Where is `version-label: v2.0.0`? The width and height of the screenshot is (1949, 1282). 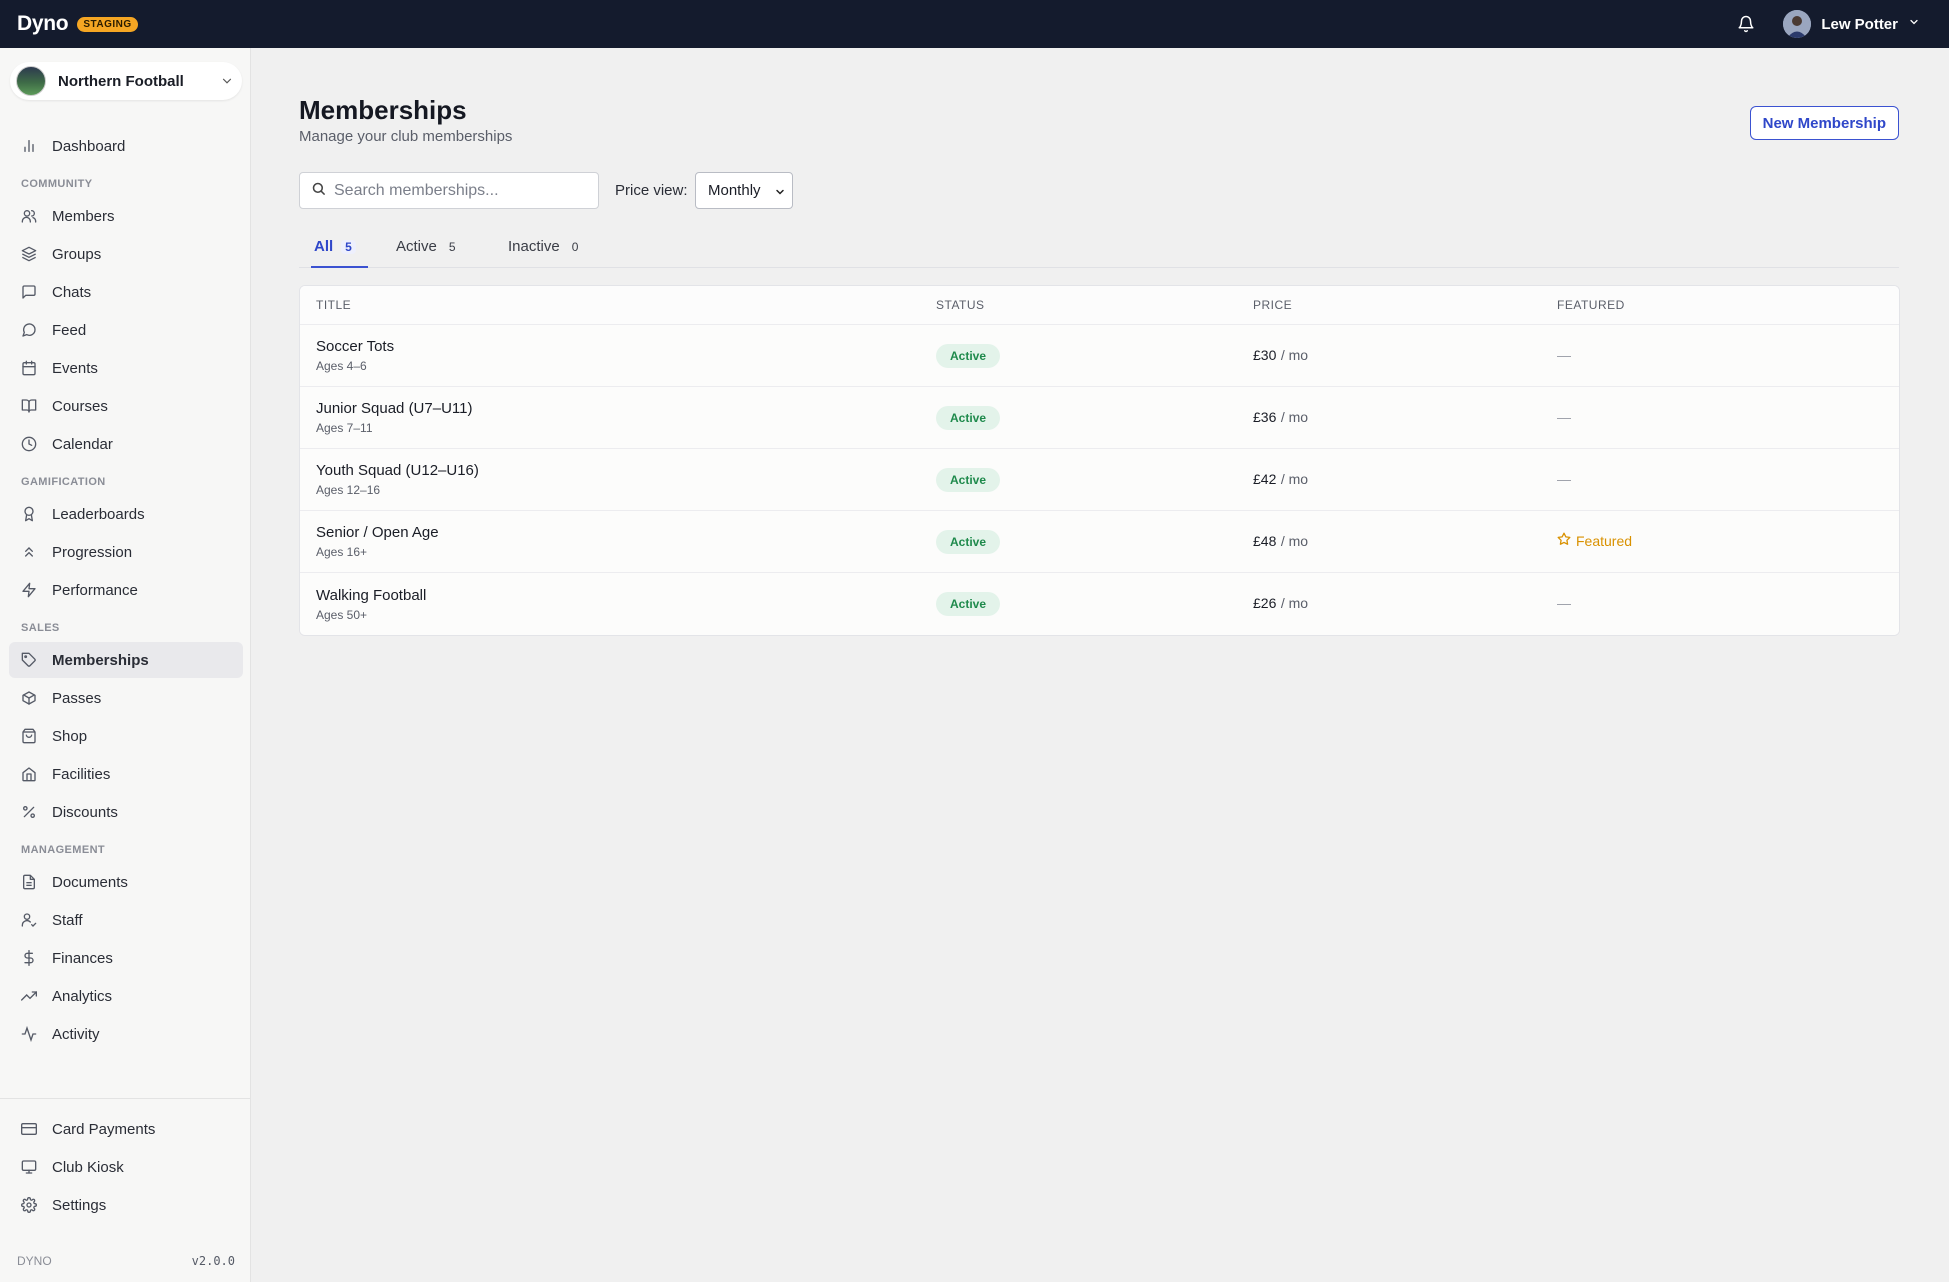 version-label: v2.0.0 is located at coordinates (213, 1261).